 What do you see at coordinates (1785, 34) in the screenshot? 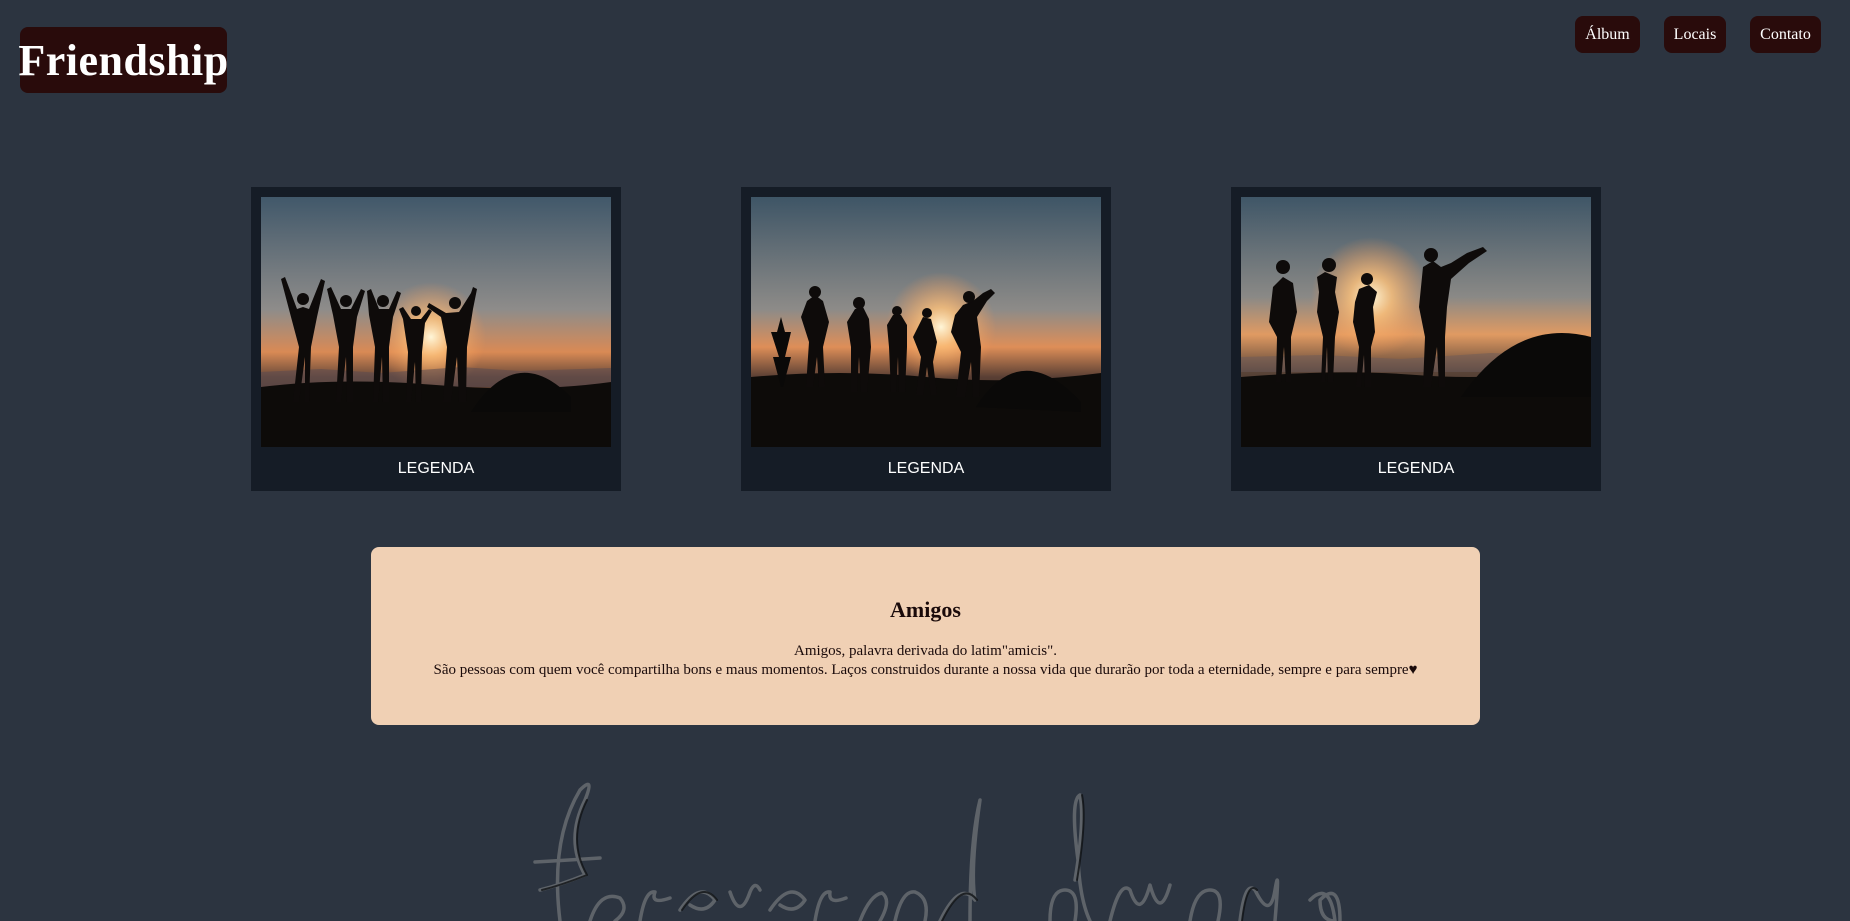
I see `nav-contato-button: Contato` at bounding box center [1785, 34].